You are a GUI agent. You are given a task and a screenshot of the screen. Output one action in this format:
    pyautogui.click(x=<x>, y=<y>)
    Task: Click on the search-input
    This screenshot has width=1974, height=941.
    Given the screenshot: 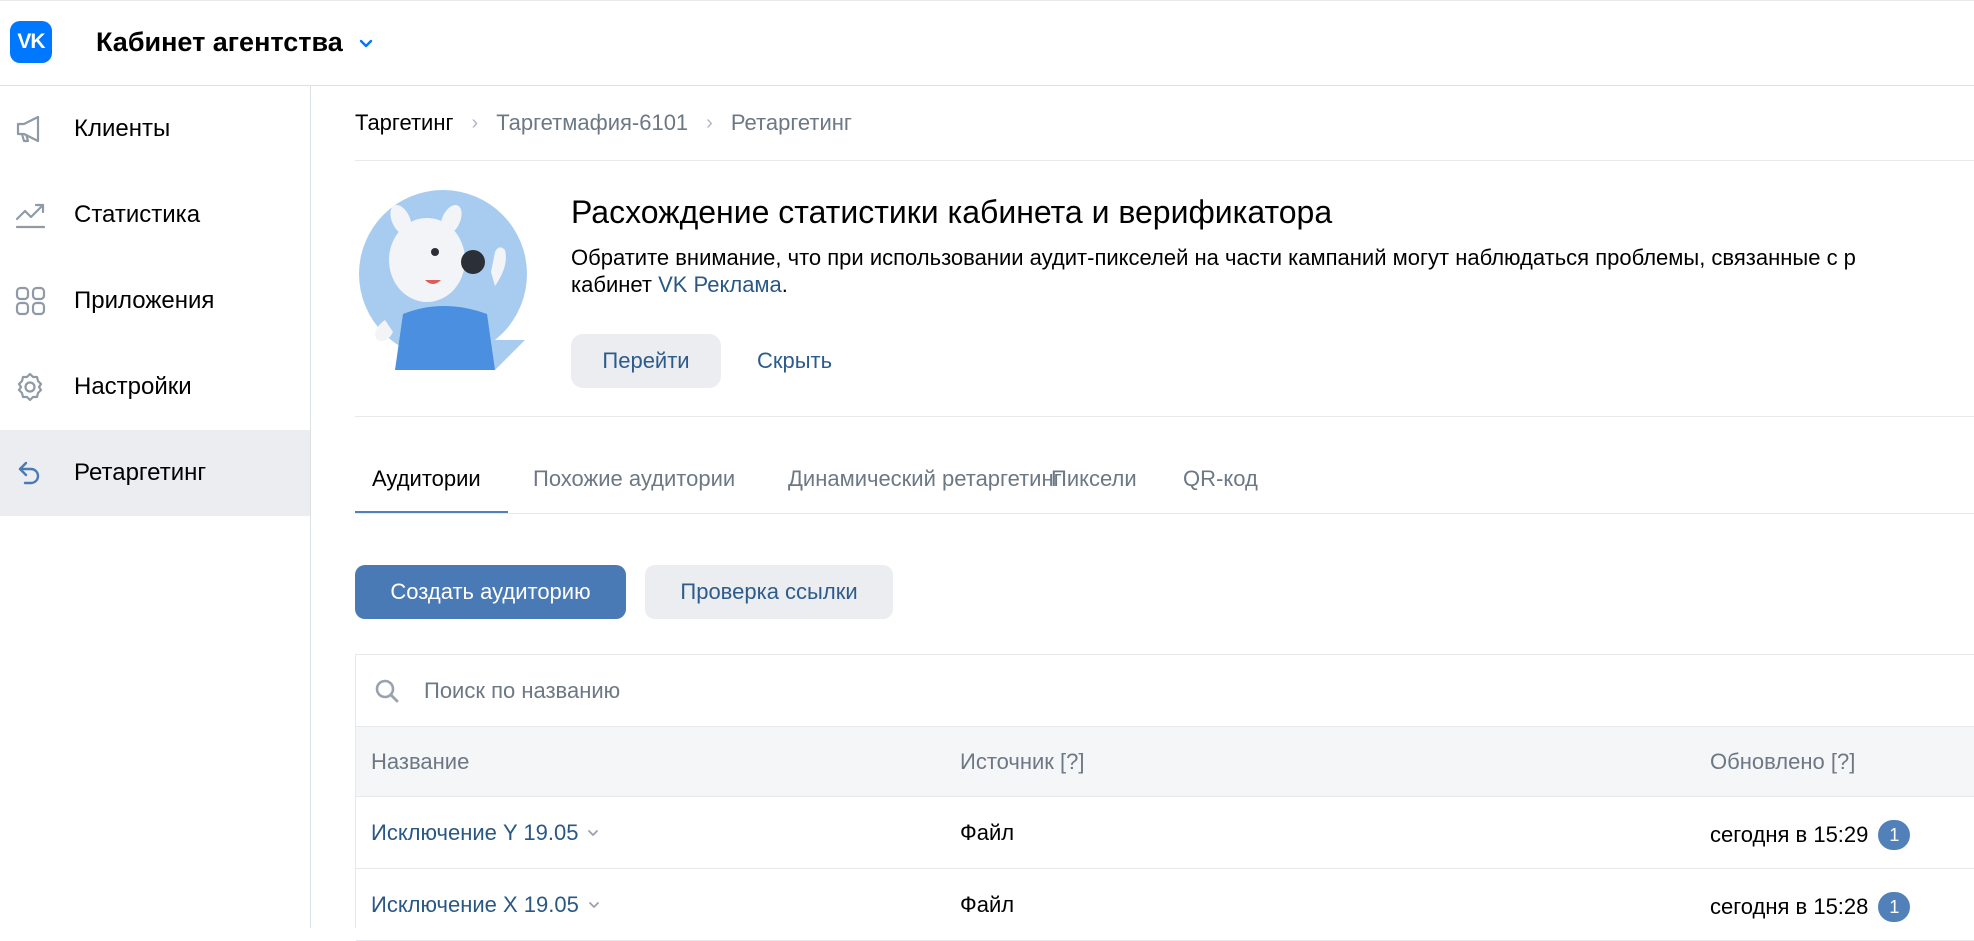 What is the action you would take?
    pyautogui.click(x=1124, y=691)
    